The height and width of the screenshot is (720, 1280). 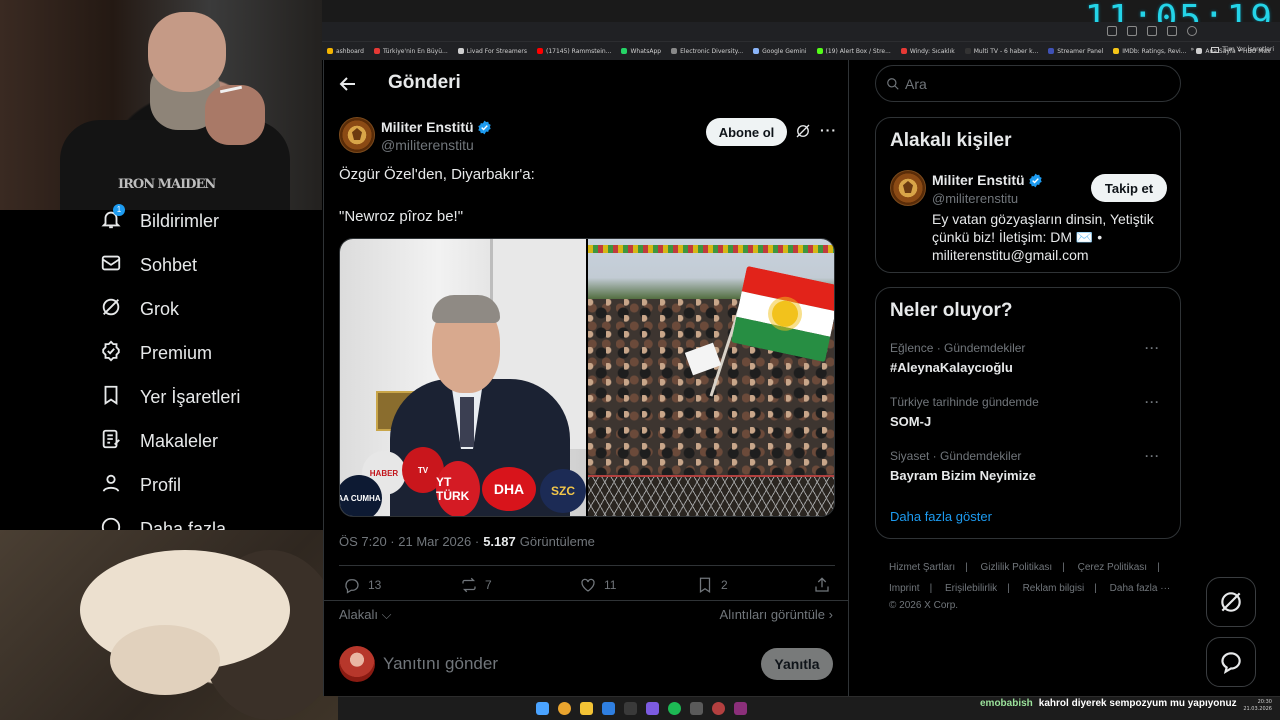 I want to click on system-tray-clock: 20:30 21.03.2026, so click(x=1257, y=706).